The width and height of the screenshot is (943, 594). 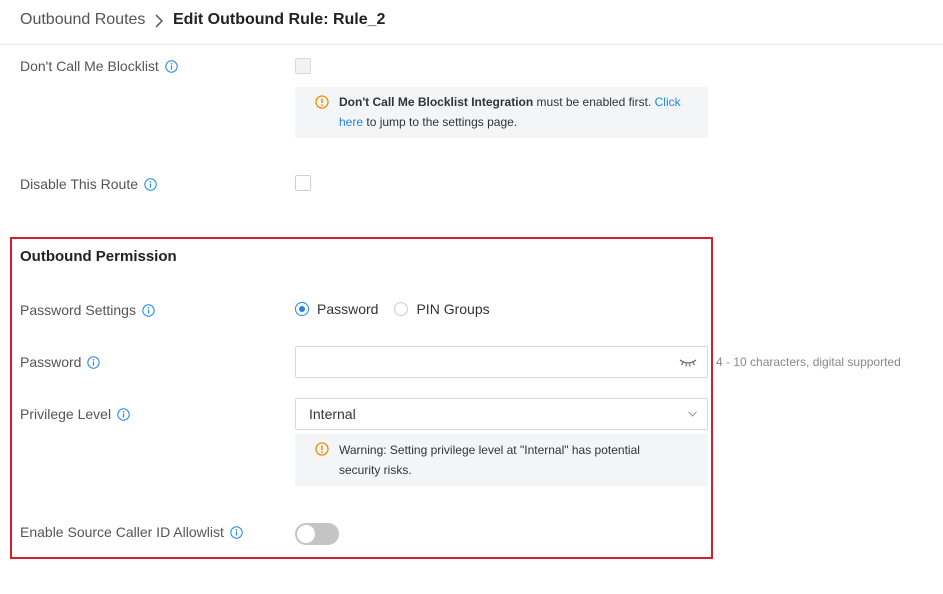 I want to click on toggle-knob, so click(x=306, y=534).